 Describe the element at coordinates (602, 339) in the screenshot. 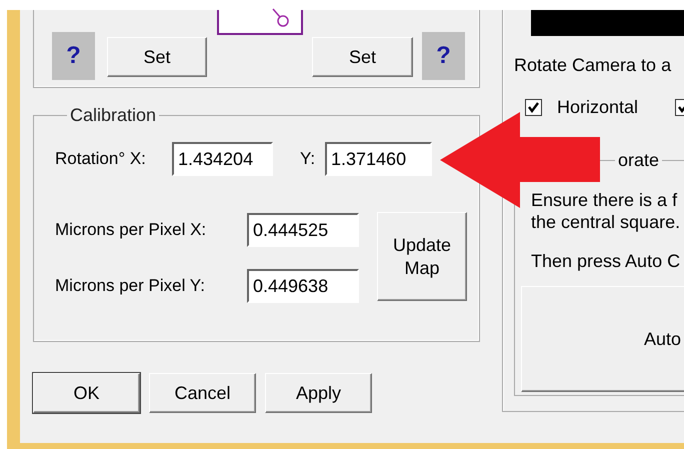

I see `auto-button: Auto` at that location.